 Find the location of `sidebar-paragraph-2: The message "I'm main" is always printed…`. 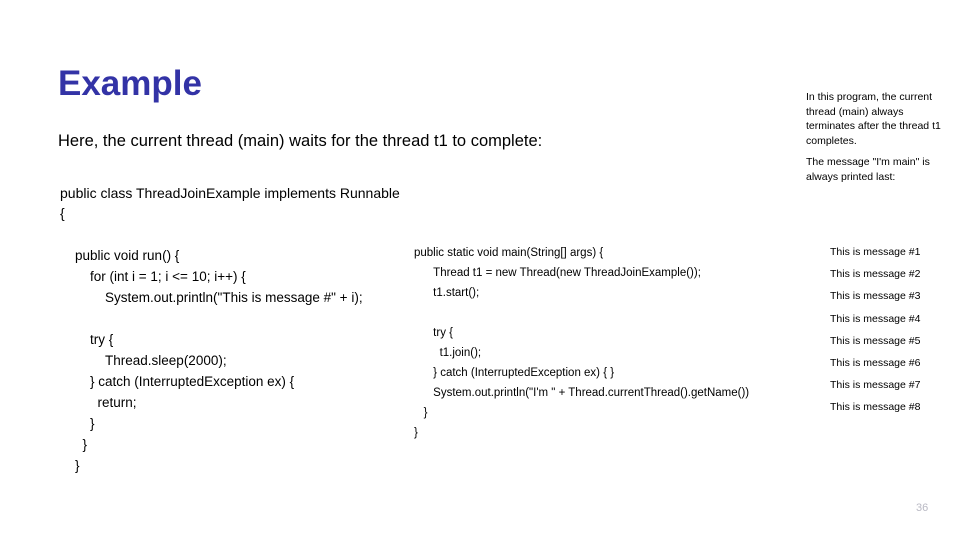

sidebar-paragraph-2: The message "I'm main" is always printed… is located at coordinates (868, 169).